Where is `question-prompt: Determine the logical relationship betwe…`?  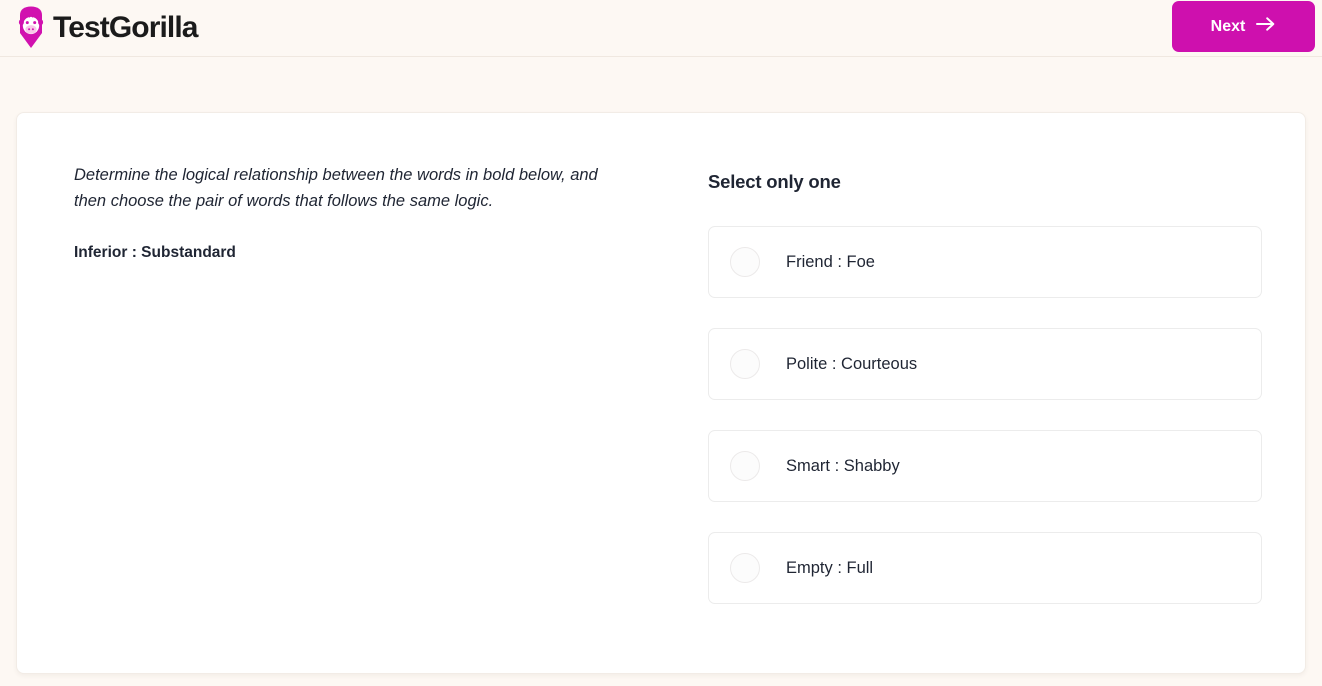 question-prompt: Determine the logical relationship betwe… is located at coordinates (336, 188).